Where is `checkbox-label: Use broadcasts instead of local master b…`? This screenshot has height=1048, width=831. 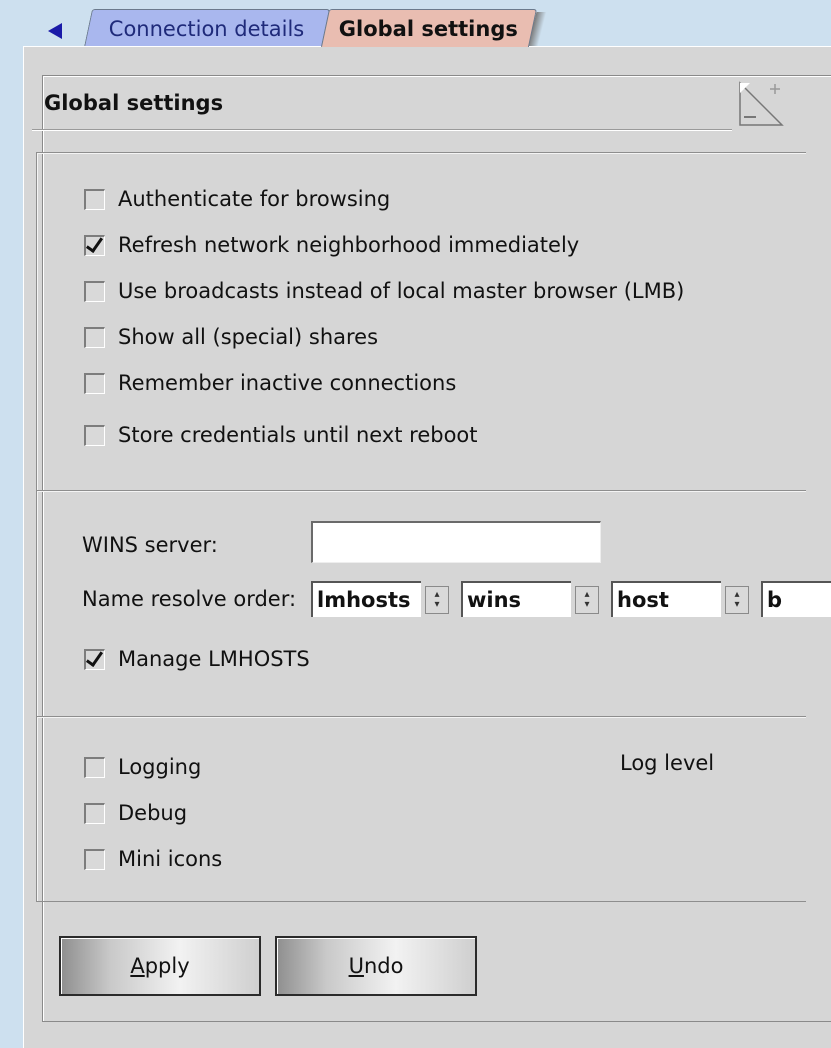 checkbox-label: Use broadcasts instead of local master b… is located at coordinates (401, 291).